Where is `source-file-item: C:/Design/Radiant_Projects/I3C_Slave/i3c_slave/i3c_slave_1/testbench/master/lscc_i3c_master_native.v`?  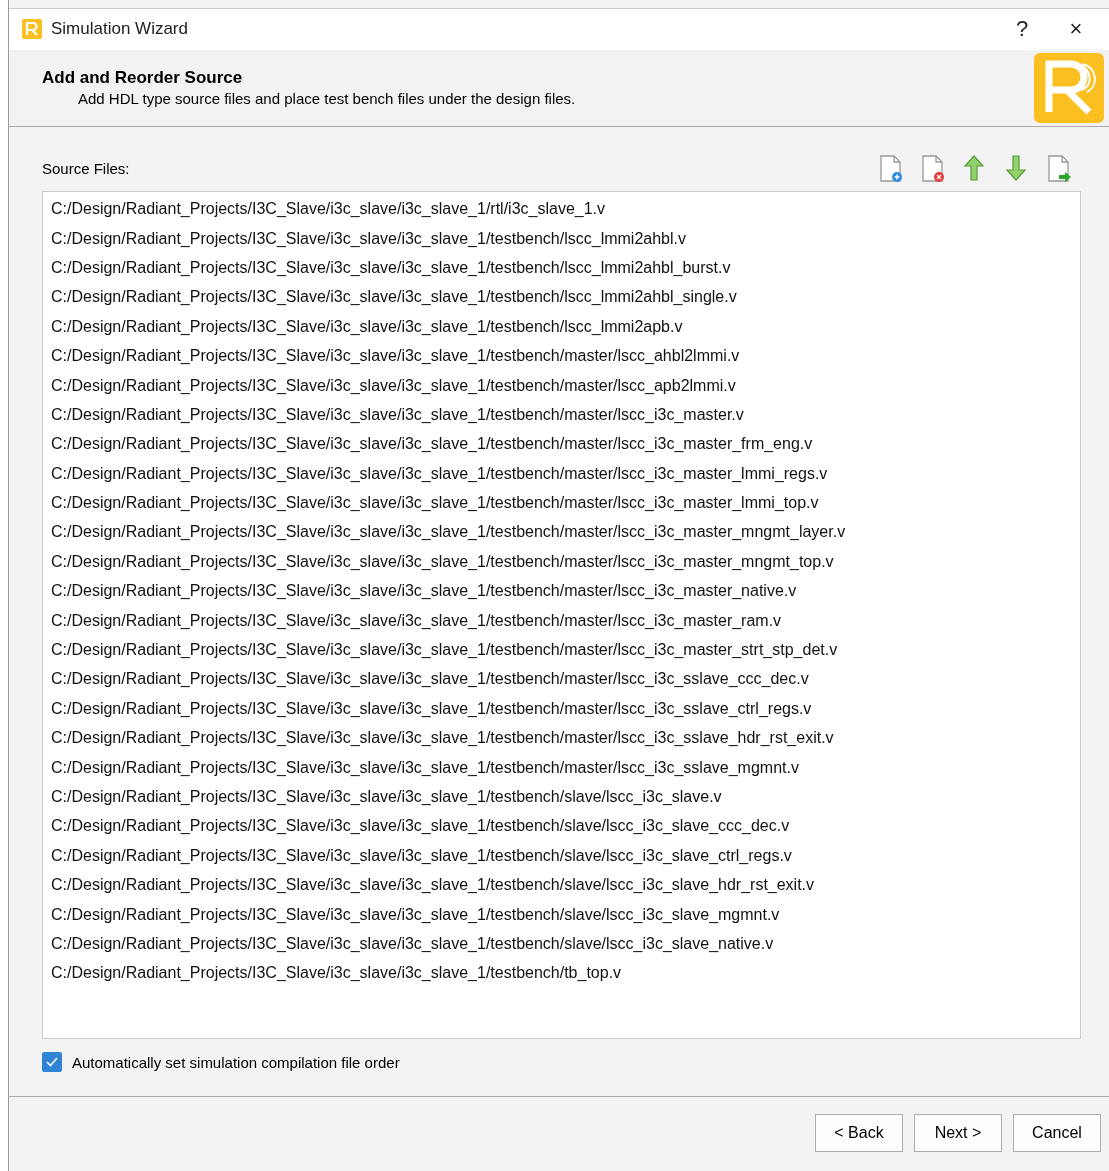 source-file-item: C:/Design/Radiant_Projects/I3C_Slave/i3c_slave/i3c_slave_1/testbench/master/lscc_i3c_master_native.v is located at coordinates (565, 591).